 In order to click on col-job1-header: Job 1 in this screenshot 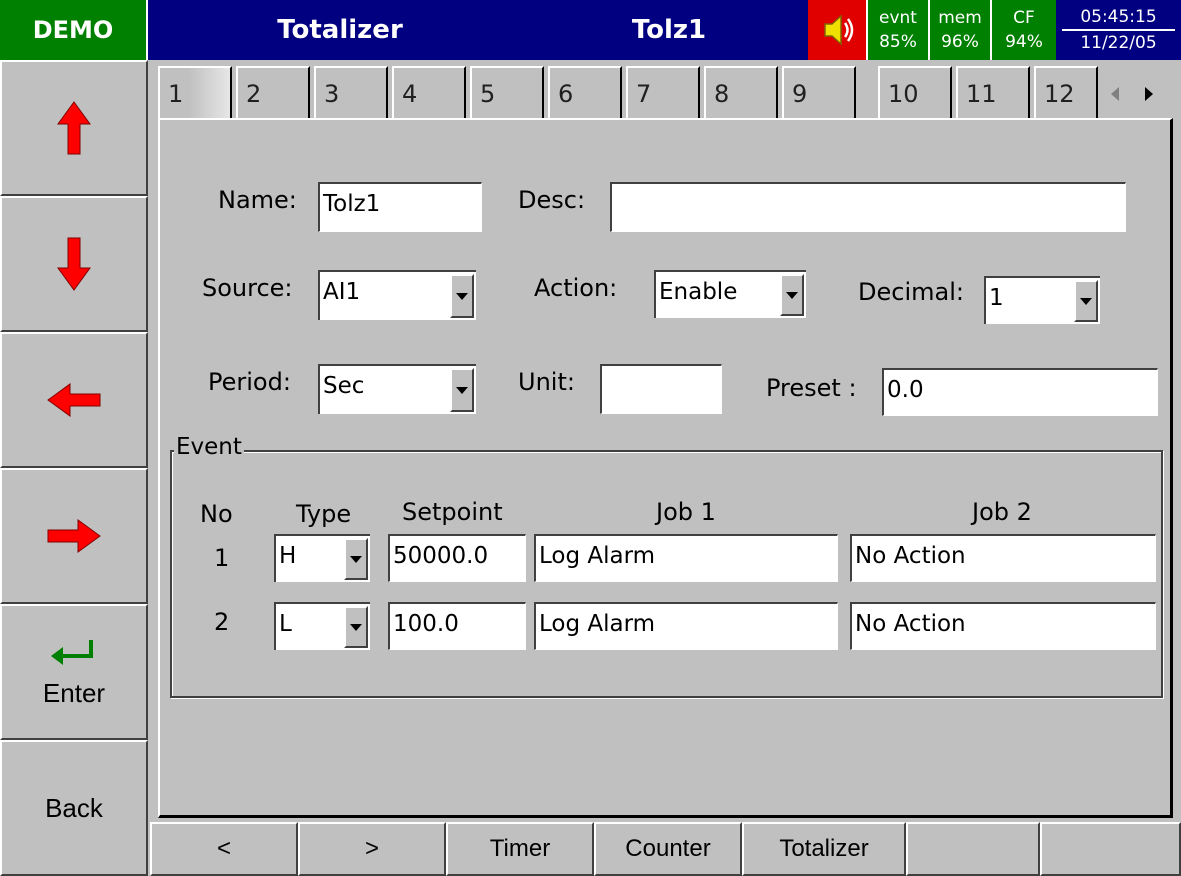, I will do `click(686, 512)`.